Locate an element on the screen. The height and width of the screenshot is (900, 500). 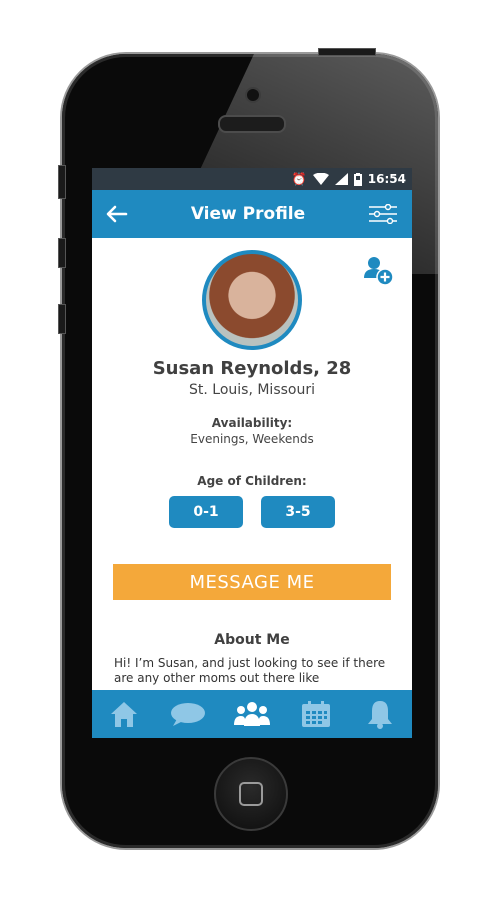
power-button is located at coordinates (347, 52).